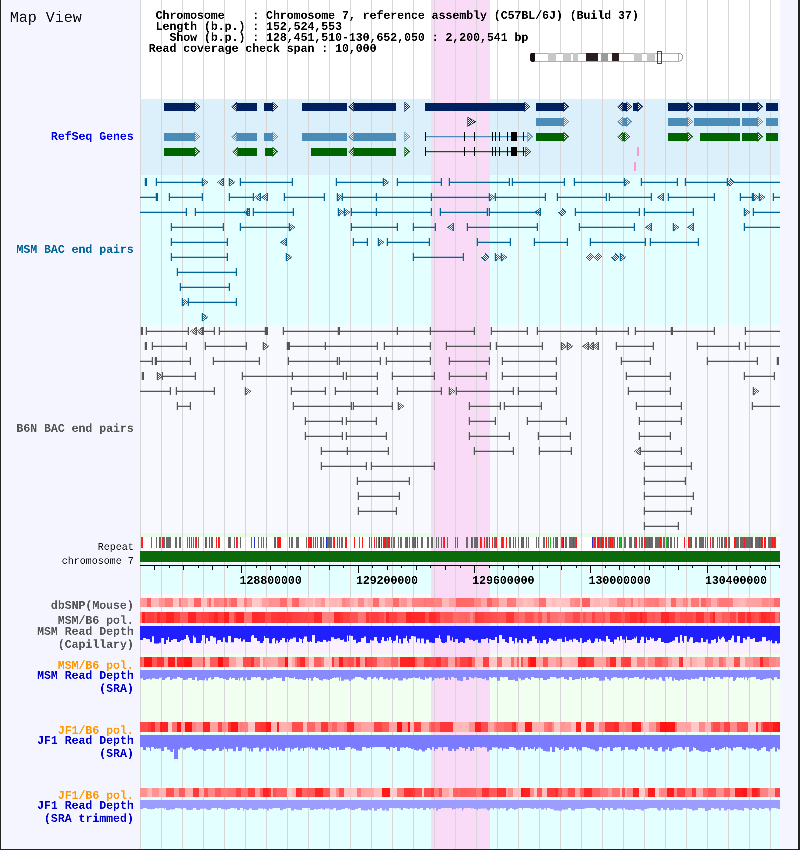 This screenshot has height=850, width=800. Describe the element at coordinates (249, 27) in the screenshot. I see `info-line: Length (b.p.) : 152,524,553` at that location.